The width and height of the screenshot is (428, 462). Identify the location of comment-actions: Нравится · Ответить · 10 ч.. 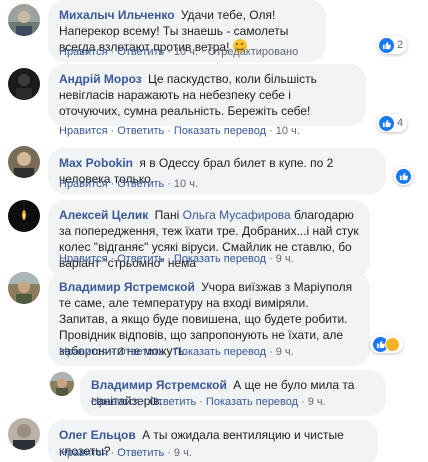
(129, 184).